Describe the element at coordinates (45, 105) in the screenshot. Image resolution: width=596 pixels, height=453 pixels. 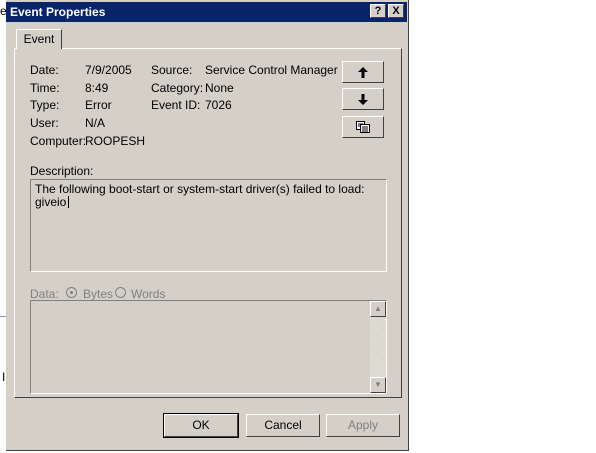
I see `type-label: Type:` at that location.